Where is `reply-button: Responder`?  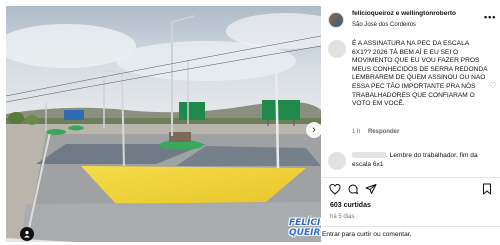 reply-button: Responder is located at coordinates (383, 132).